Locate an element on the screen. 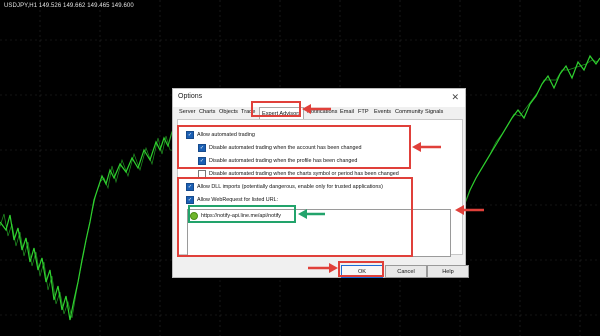 The image size is (600, 336). highlight-ok-button is located at coordinates (361, 269).